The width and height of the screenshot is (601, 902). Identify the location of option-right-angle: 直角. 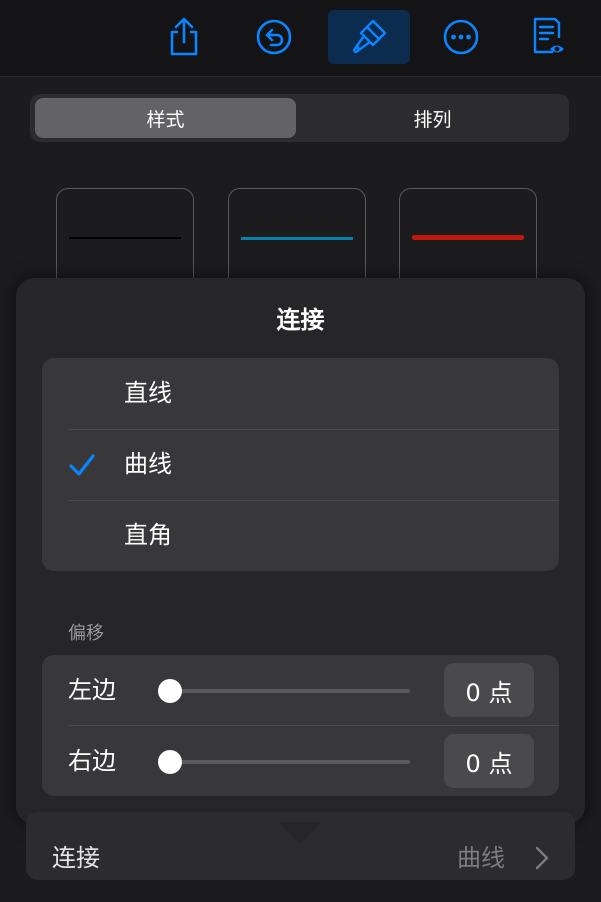
(300, 535).